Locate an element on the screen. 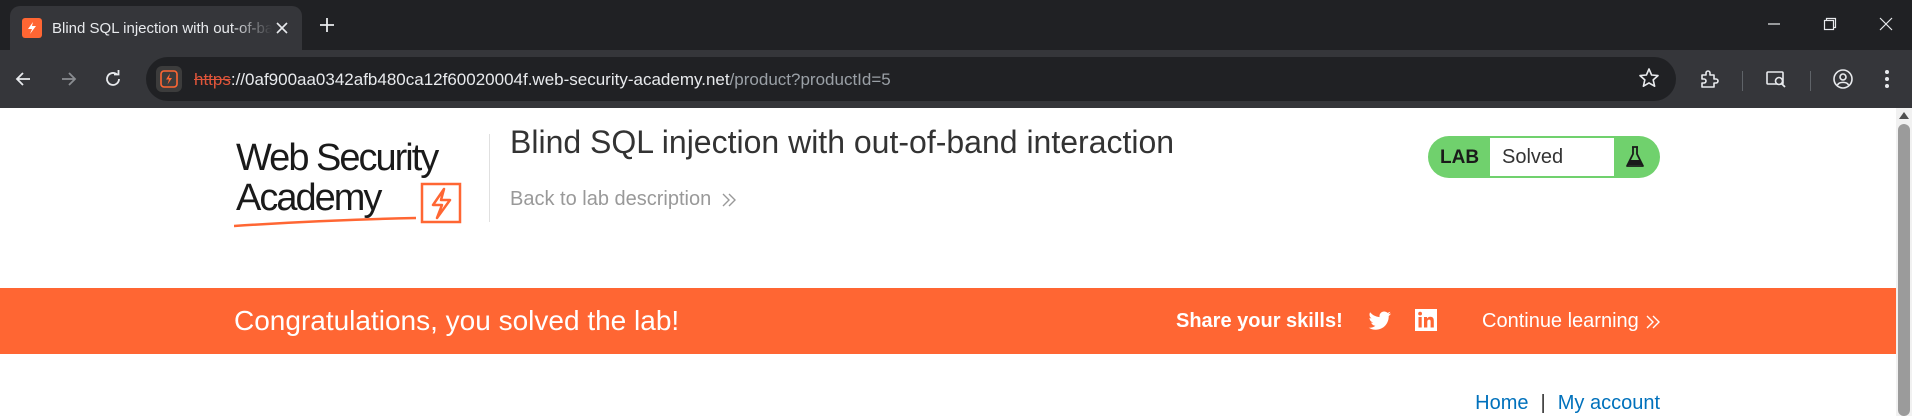  forward-icon is located at coordinates (69, 79).